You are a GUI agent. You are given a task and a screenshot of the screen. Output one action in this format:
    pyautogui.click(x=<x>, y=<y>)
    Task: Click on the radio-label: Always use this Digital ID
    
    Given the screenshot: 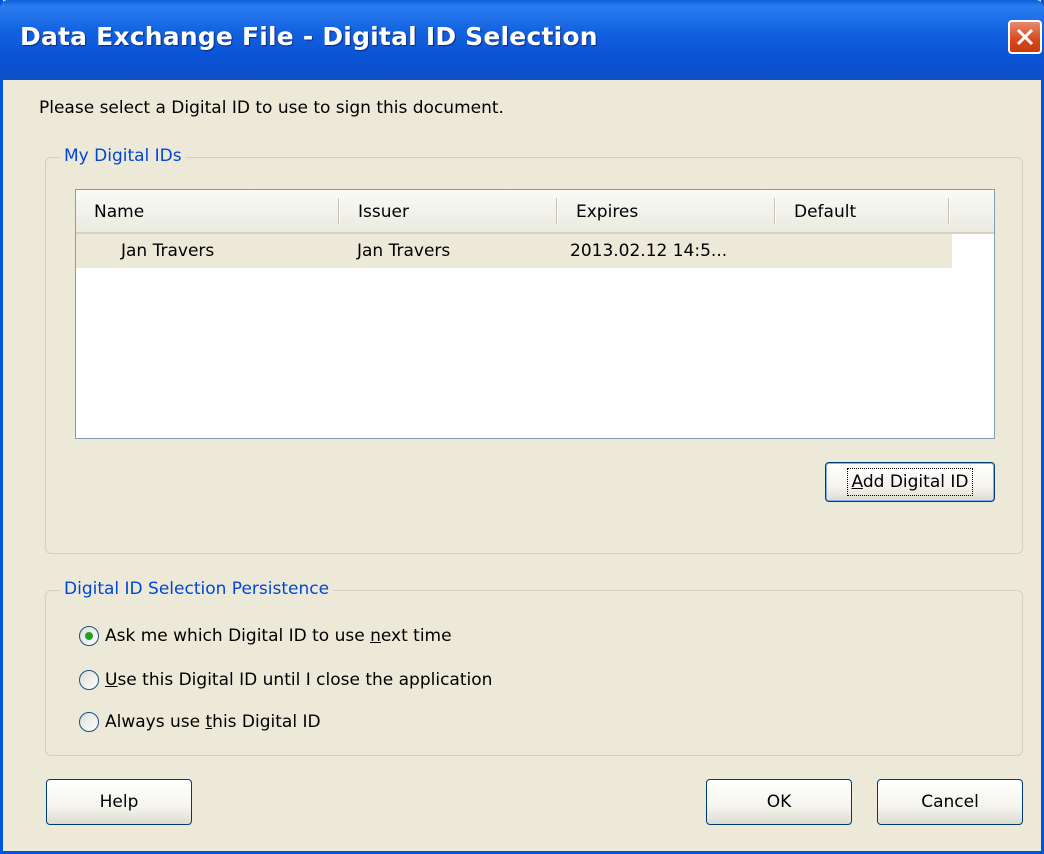 What is the action you would take?
    pyautogui.click(x=213, y=722)
    